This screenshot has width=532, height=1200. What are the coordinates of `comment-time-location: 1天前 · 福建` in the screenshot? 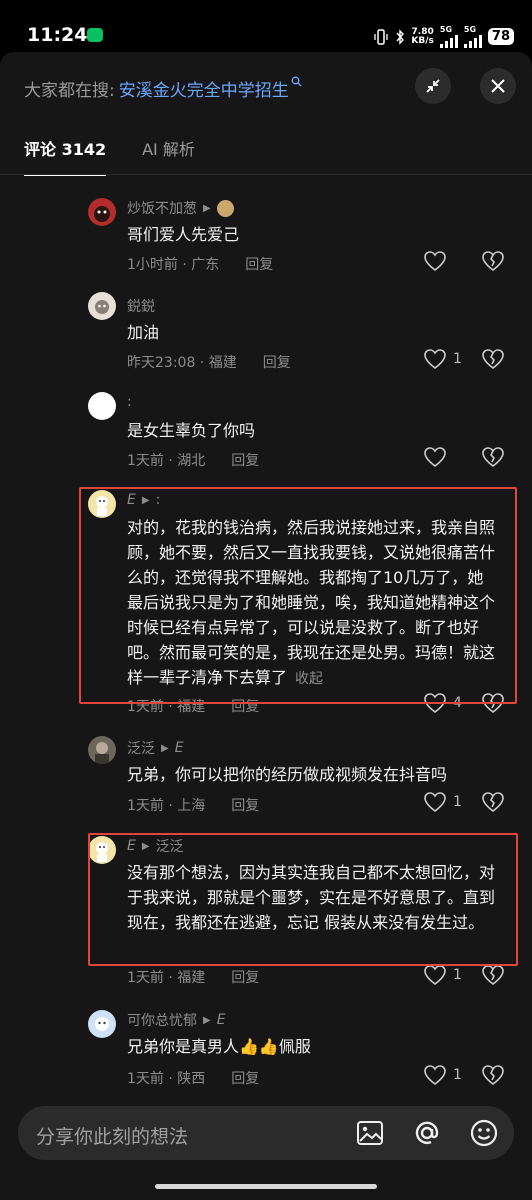 It's located at (166, 978).